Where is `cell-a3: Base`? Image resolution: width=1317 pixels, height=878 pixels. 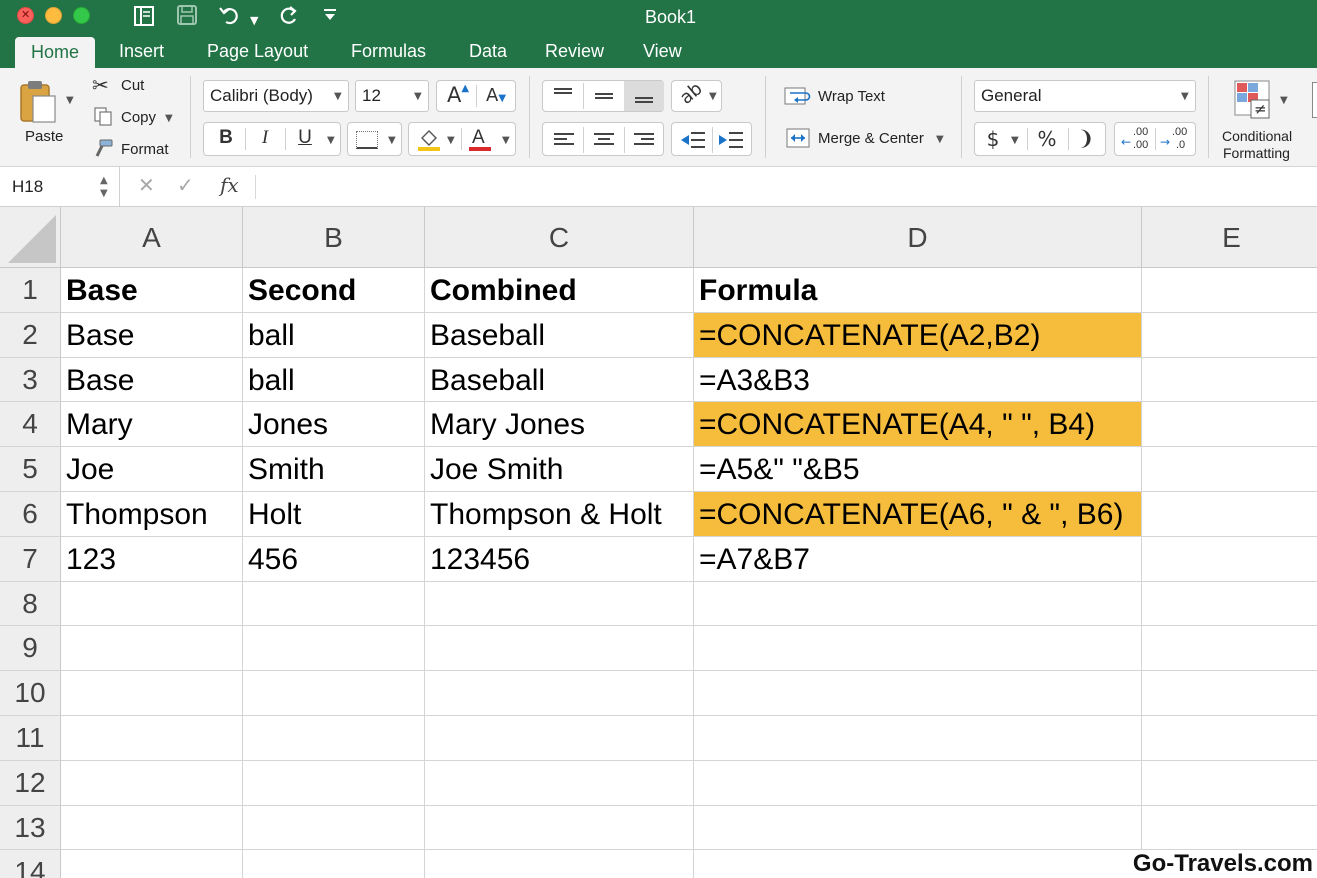 cell-a3: Base is located at coordinates (152, 380).